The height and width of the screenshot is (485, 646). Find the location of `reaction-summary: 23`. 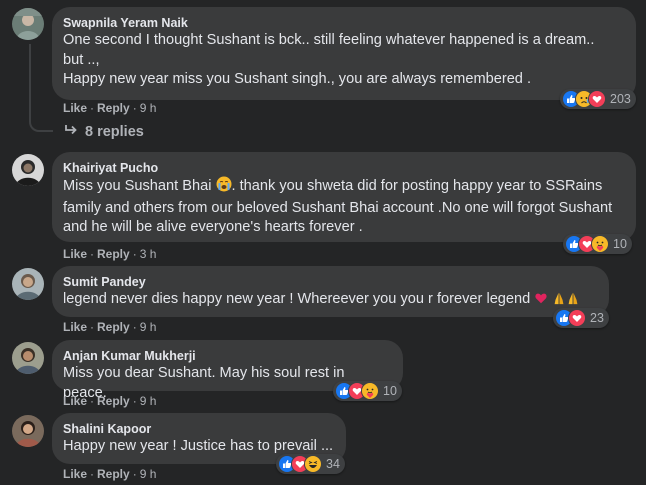

reaction-summary: 23 is located at coordinates (581, 318).